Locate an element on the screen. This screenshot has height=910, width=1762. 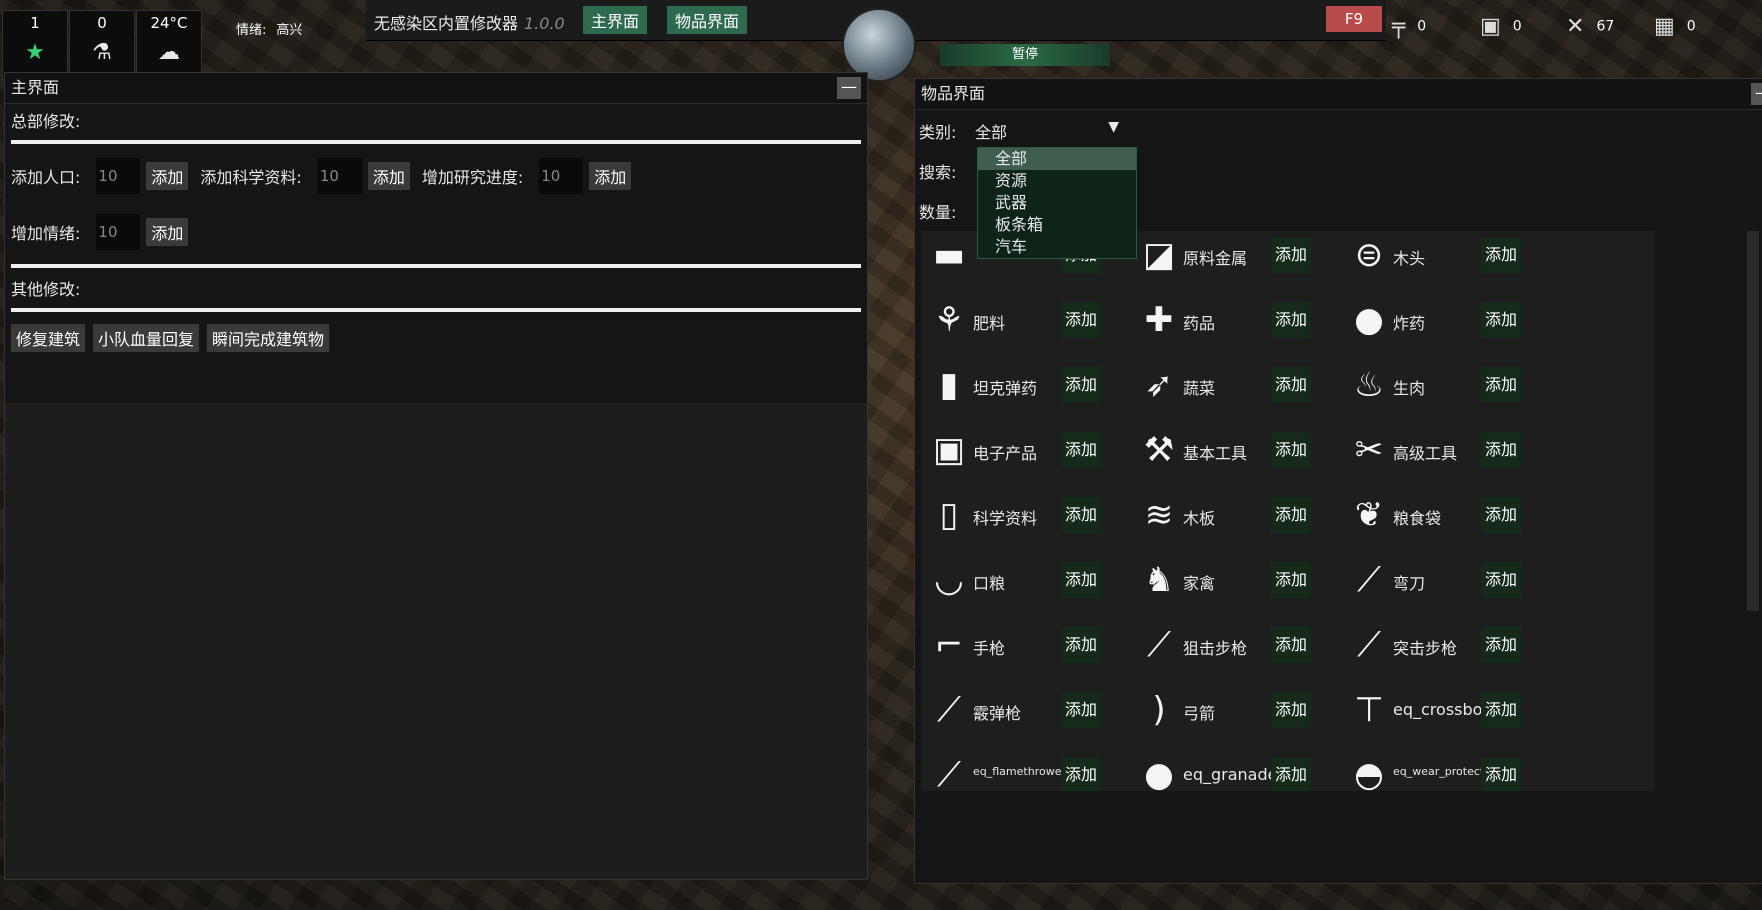
book-icon: ▯ is located at coordinates (949, 515).